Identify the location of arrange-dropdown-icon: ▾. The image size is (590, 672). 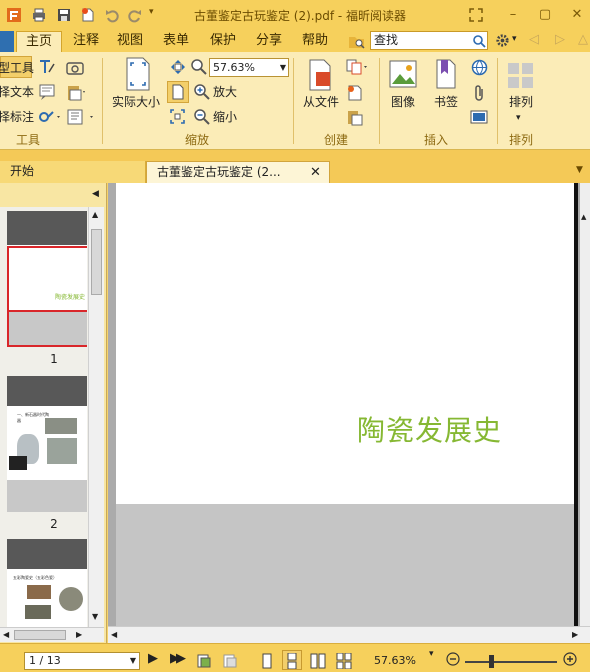
(518, 118).